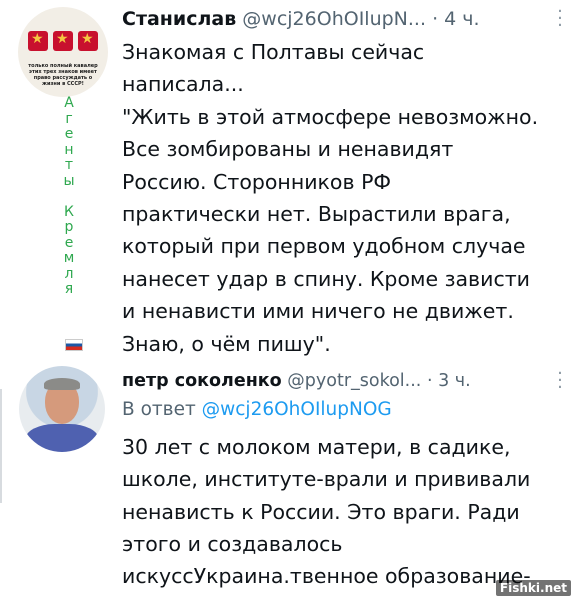 The width and height of the screenshot is (577, 600). Describe the element at coordinates (202, 381) in the screenshot. I see `author-name: петр соколенко` at that location.